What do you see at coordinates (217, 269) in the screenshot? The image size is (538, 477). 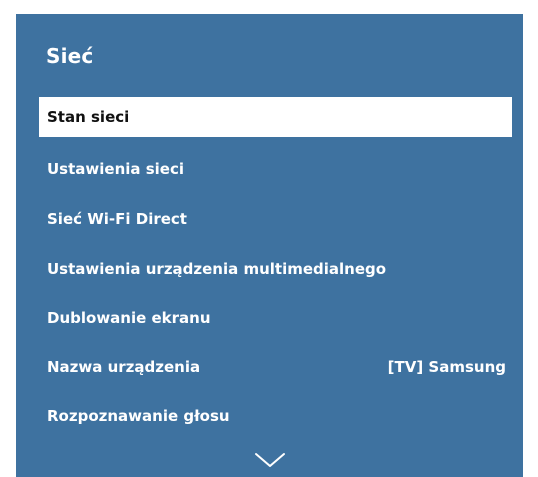 I see `menu-item-label: Ustawienia urządzenia multimedialnego` at bounding box center [217, 269].